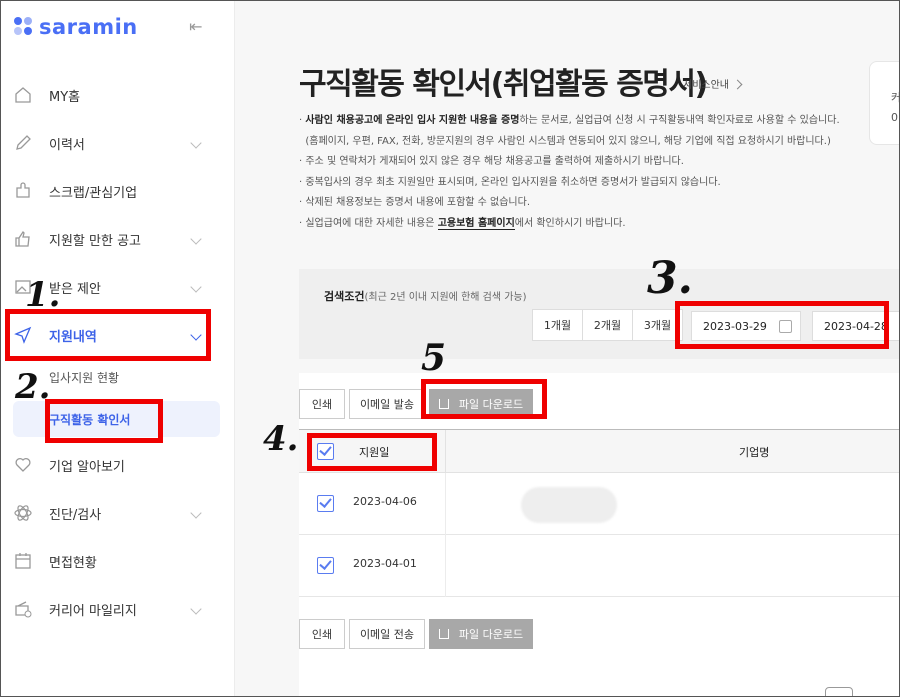 The height and width of the screenshot is (697, 900). Describe the element at coordinates (445, 297) in the screenshot. I see `search-subtitle: (최근 2년 이내 지원에 한해 검색 가능)` at that location.